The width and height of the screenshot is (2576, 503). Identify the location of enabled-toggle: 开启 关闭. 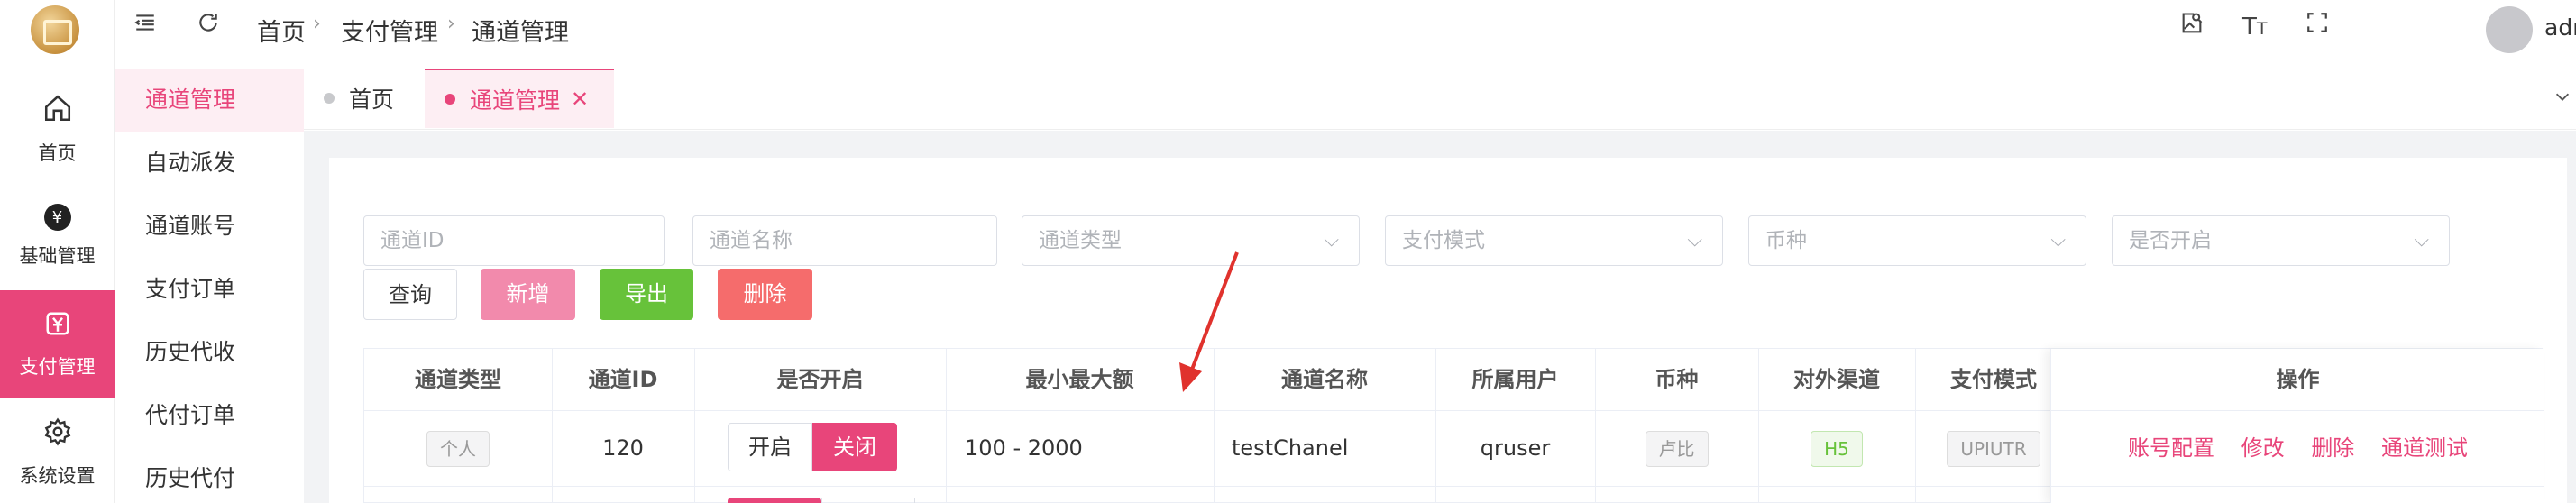
(812, 447).